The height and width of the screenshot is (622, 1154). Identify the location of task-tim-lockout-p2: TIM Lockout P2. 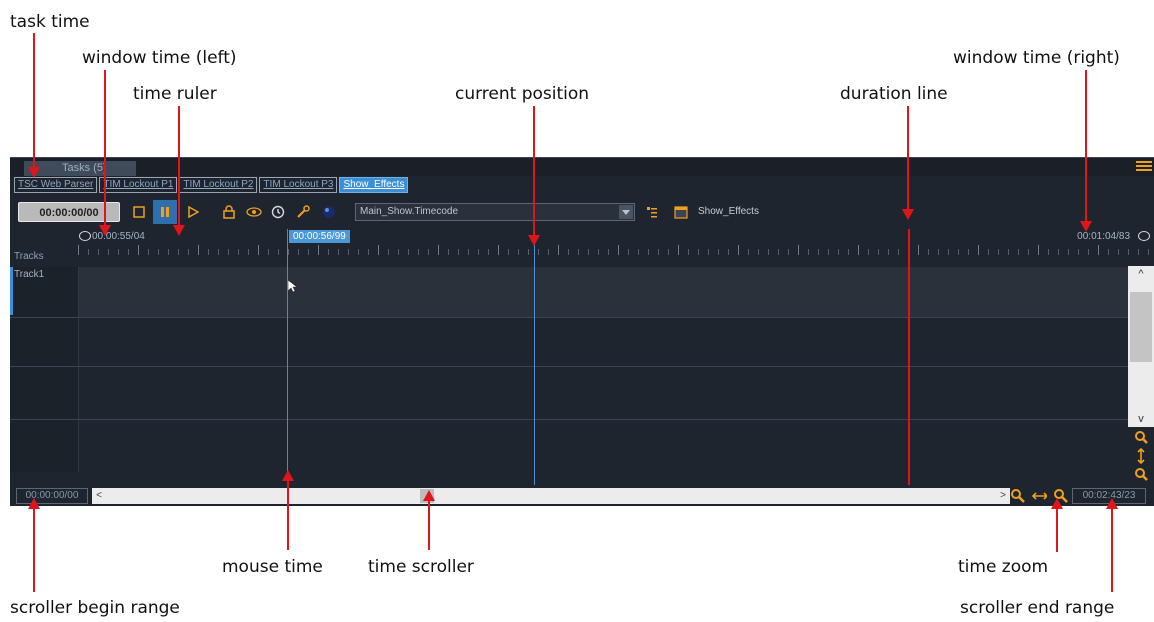
(218, 185).